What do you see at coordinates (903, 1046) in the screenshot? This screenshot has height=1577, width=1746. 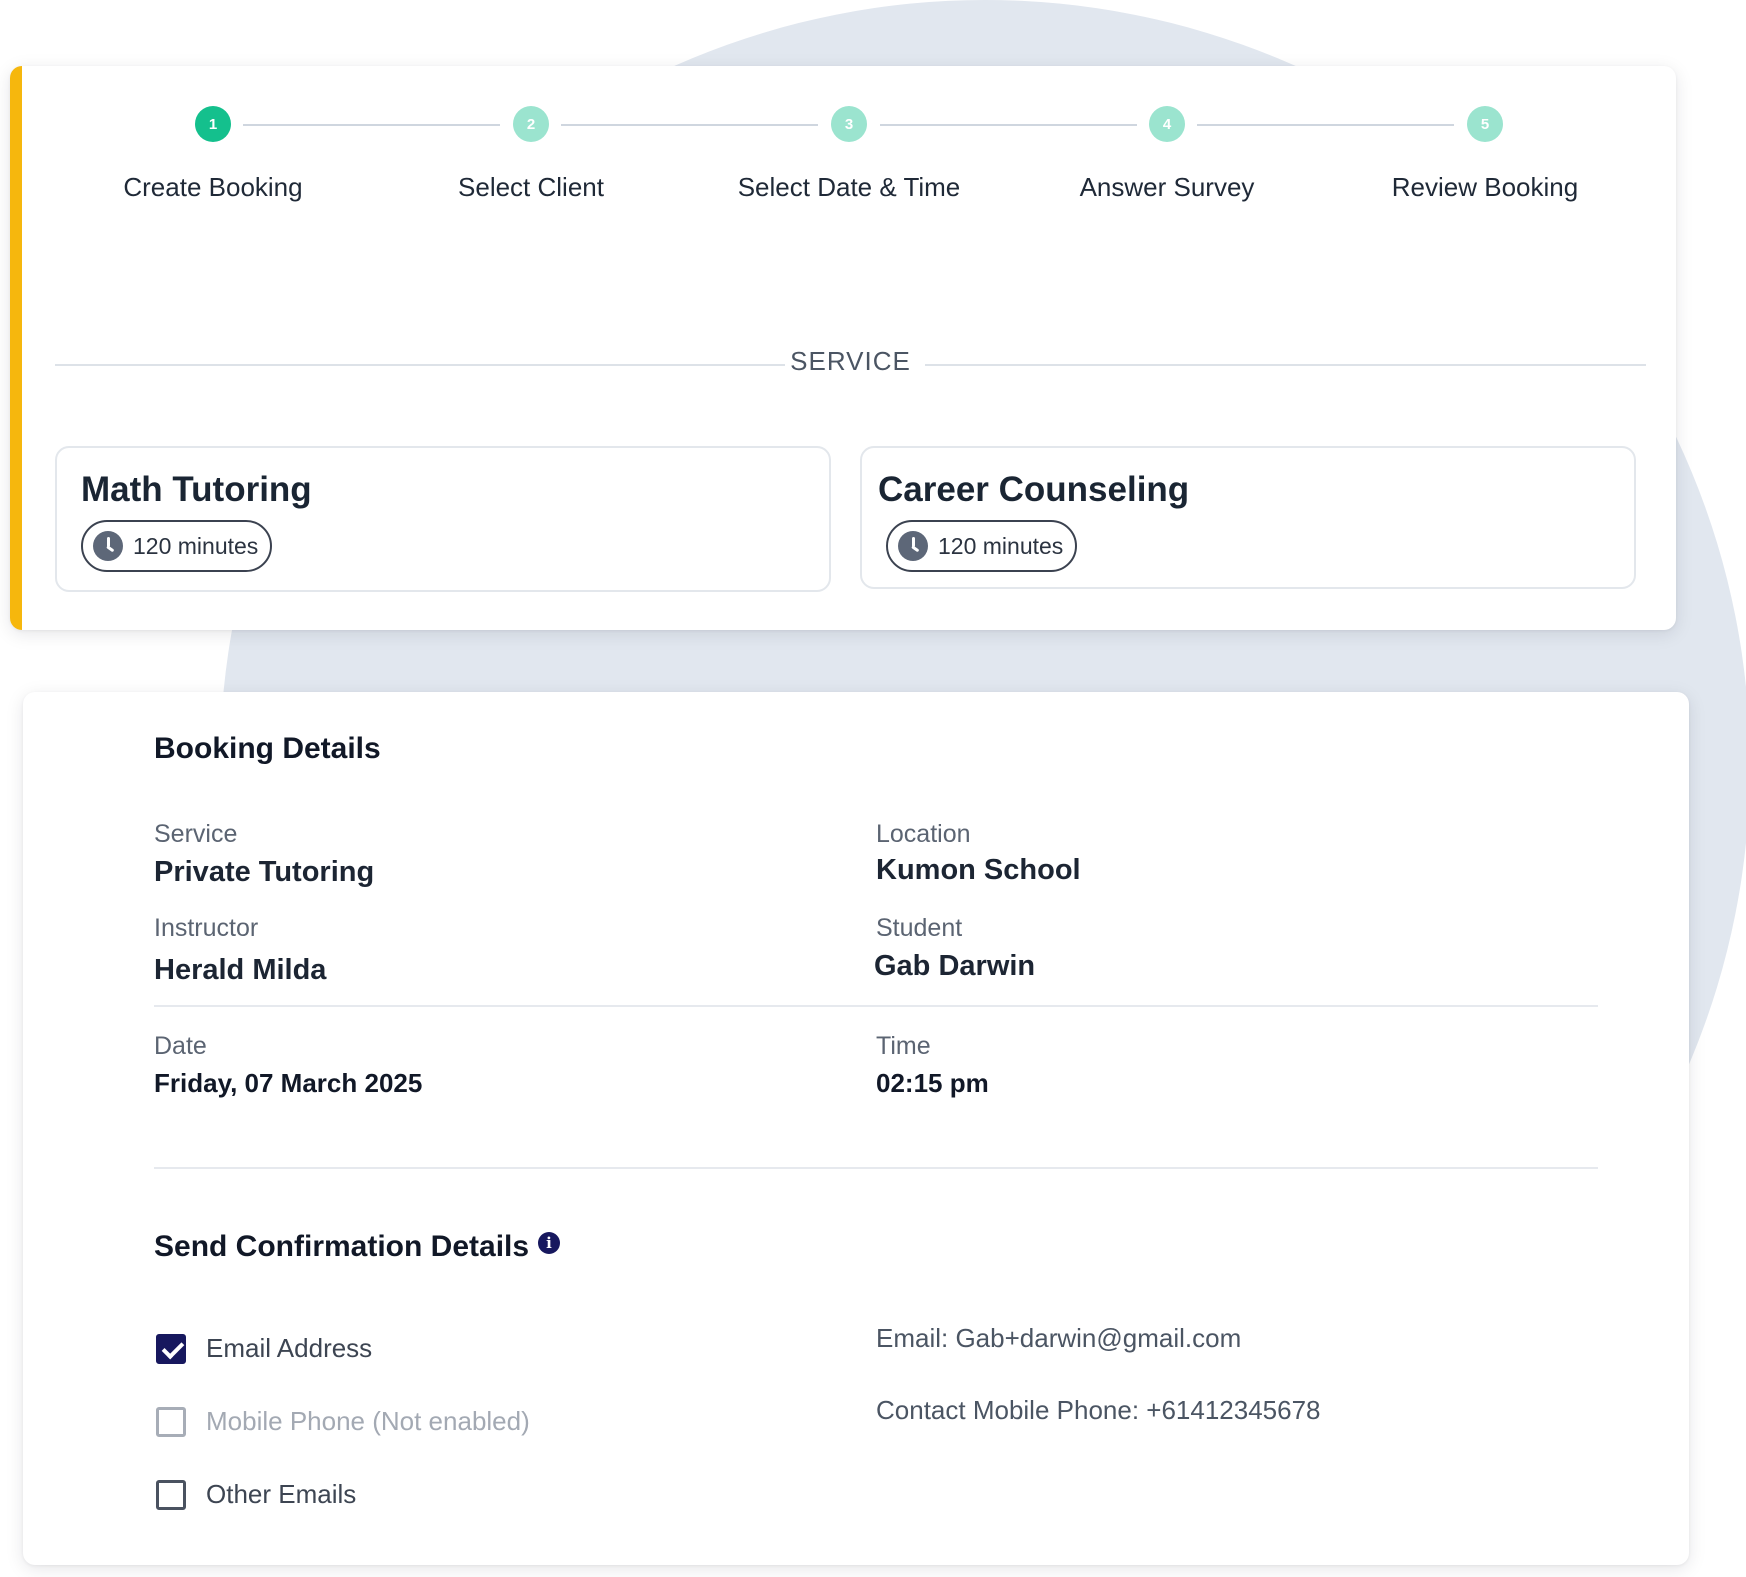 I see `time-label: Time` at bounding box center [903, 1046].